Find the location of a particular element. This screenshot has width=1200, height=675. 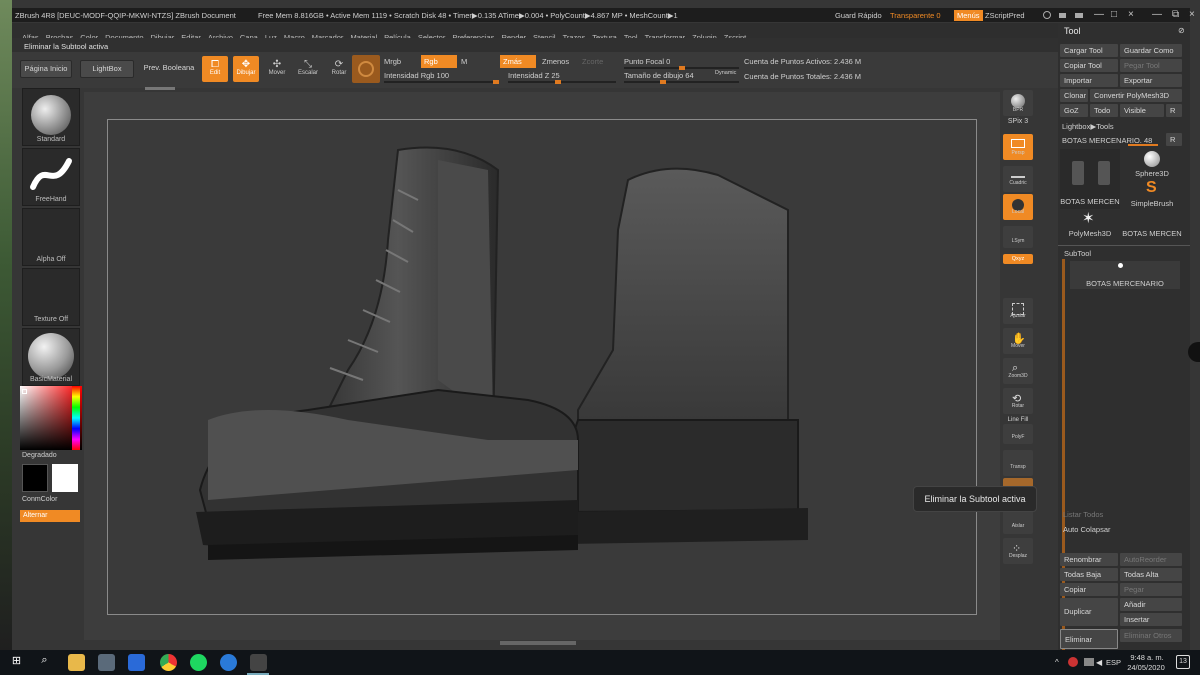

subtool-item: BOTAS MERCENARIO is located at coordinates (1125, 275).